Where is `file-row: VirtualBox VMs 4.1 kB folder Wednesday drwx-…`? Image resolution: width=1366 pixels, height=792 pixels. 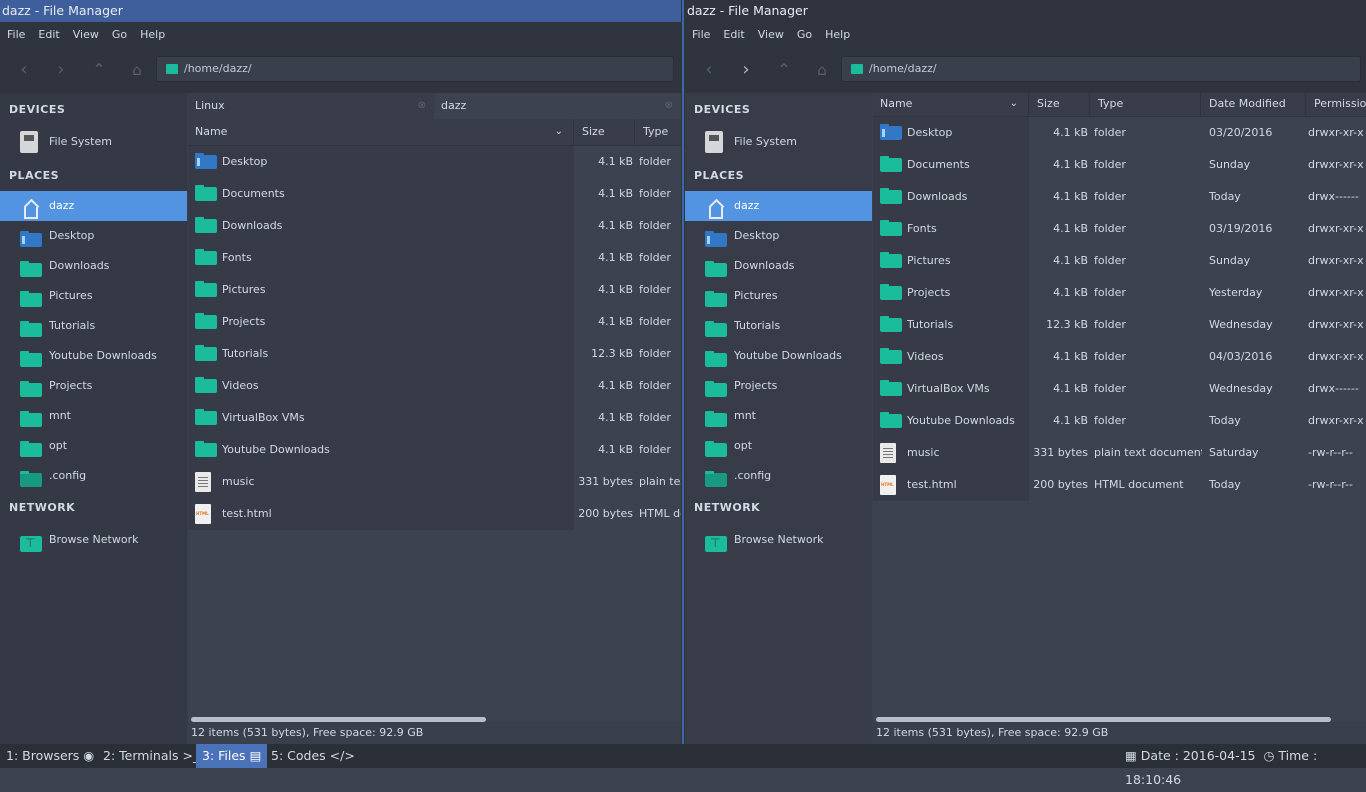 file-row: VirtualBox VMs 4.1 kB folder Wednesday drwx-… is located at coordinates (1119, 389).